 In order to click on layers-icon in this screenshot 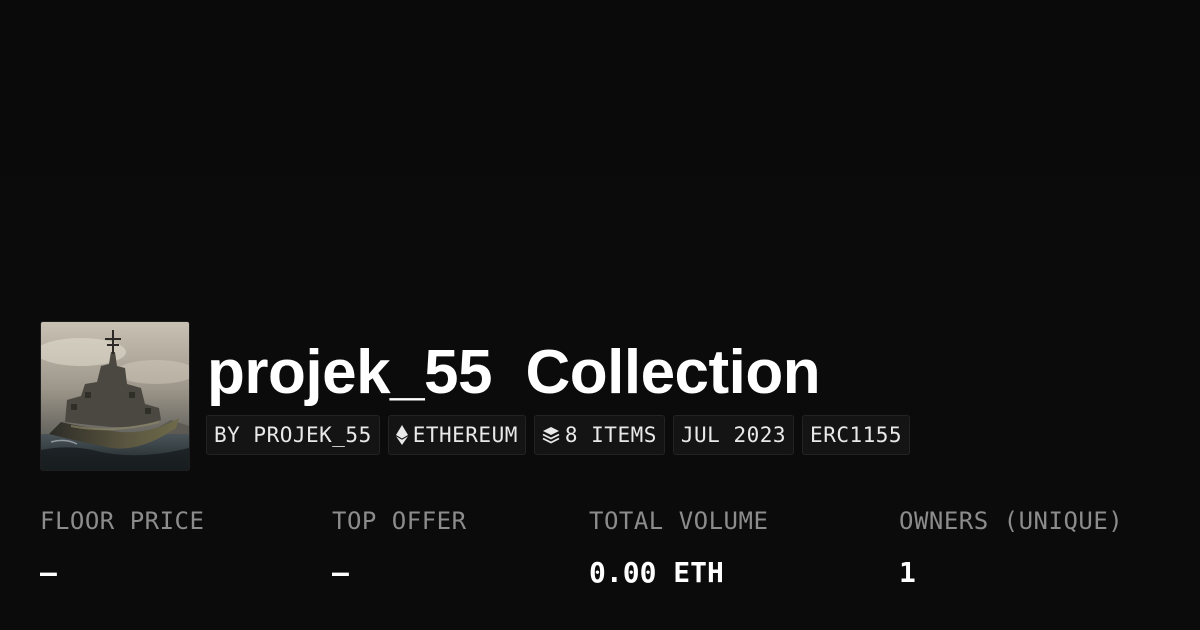, I will do `click(551, 435)`.